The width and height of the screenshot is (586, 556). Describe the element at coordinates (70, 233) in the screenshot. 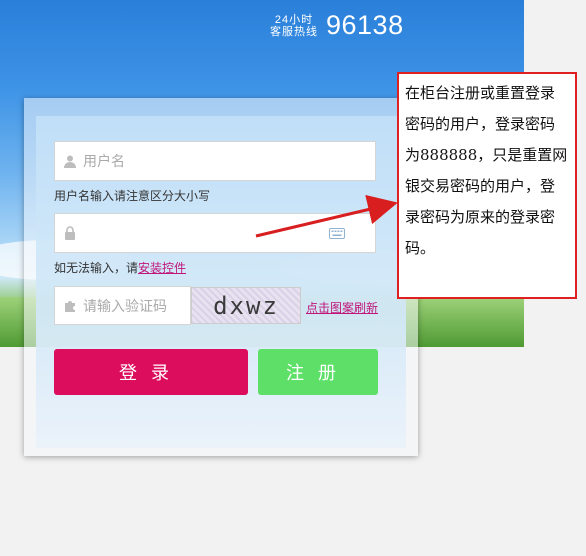

I see `lock-icon` at that location.